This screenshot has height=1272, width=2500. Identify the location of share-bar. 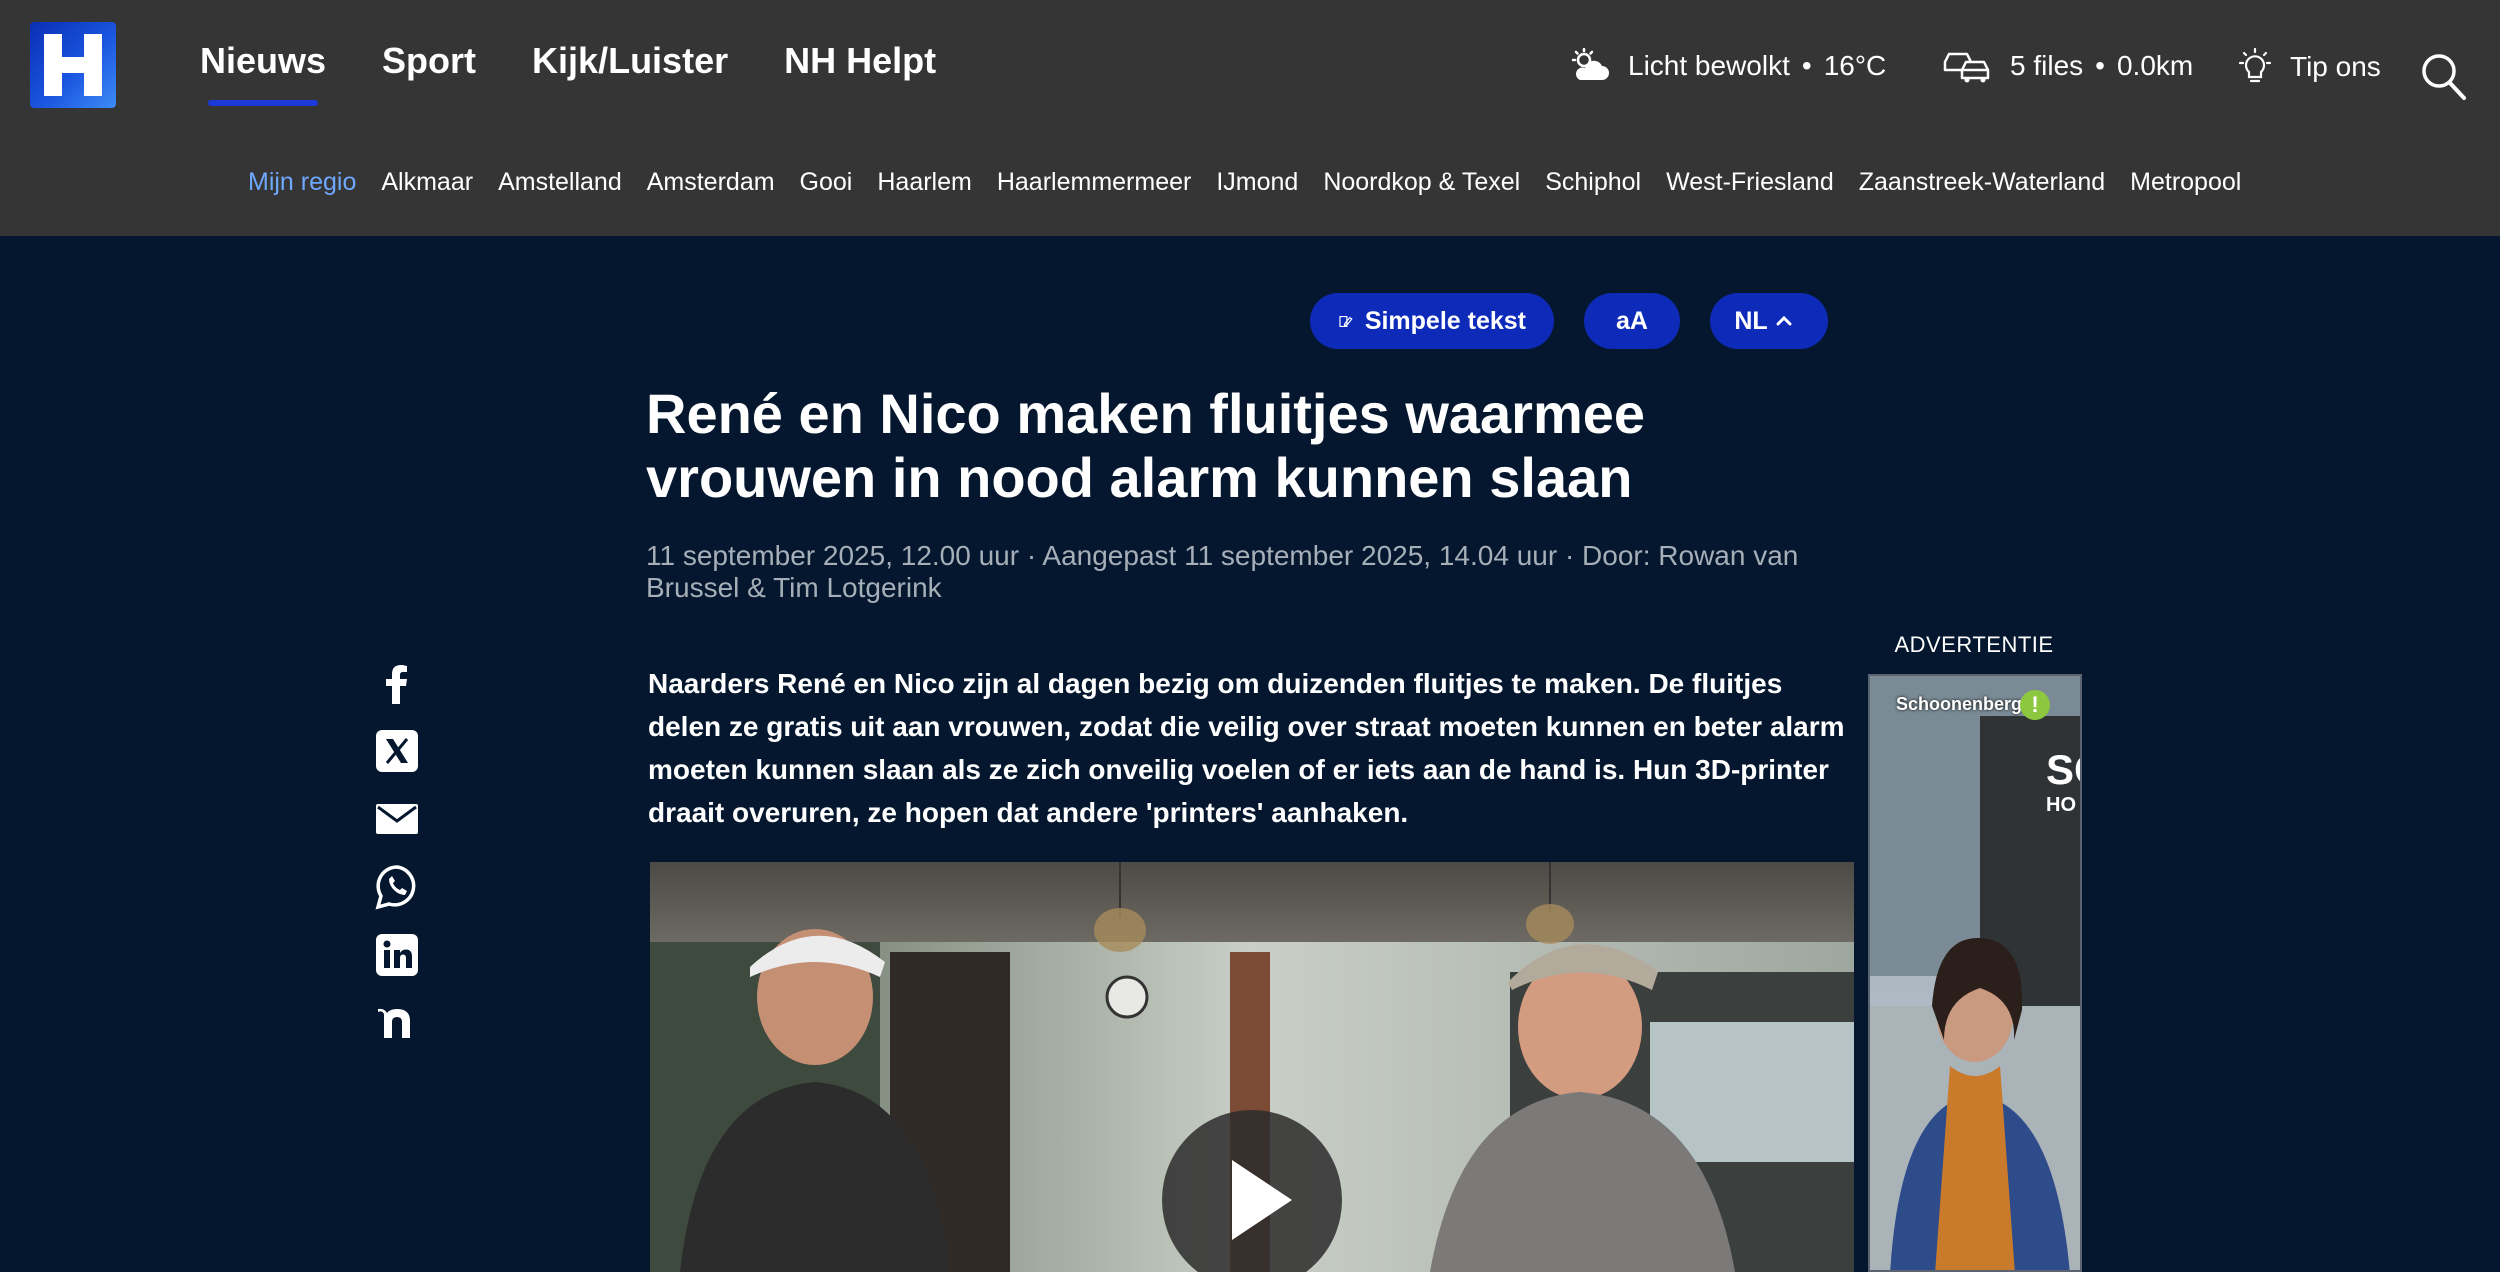
(397, 864).